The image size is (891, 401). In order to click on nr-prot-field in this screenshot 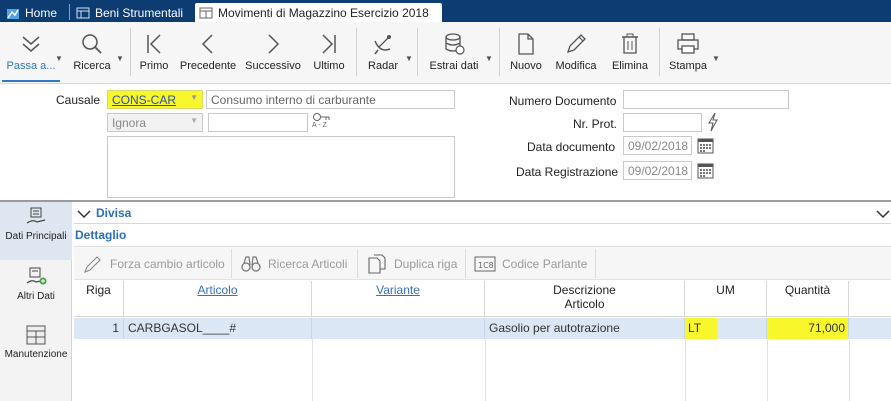, I will do `click(662, 122)`.